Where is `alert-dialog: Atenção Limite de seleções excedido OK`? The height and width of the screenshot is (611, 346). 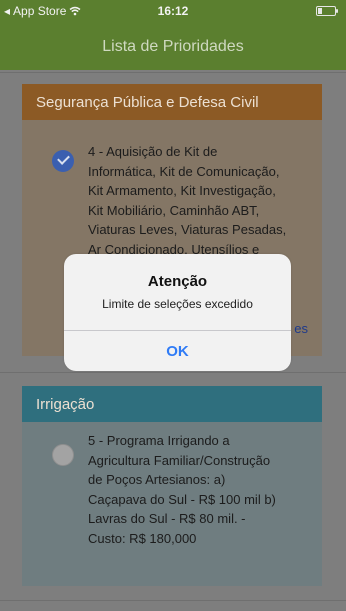
alert-dialog: Atenção Limite de seleções excedido OK is located at coordinates (177, 312).